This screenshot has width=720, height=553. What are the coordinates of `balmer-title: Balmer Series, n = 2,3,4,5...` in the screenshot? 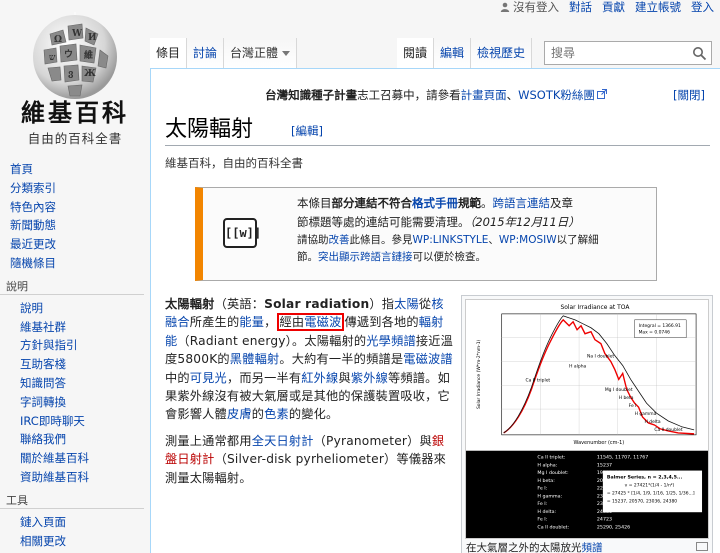 It's located at (645, 478).